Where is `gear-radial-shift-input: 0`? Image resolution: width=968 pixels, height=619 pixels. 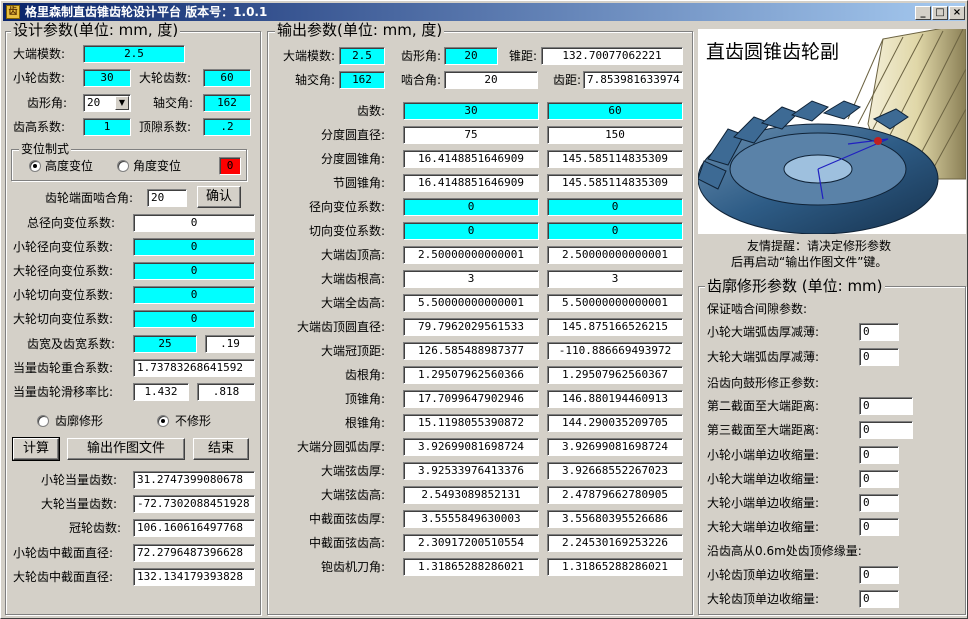
gear-radial-shift-input: 0 is located at coordinates (194, 271).